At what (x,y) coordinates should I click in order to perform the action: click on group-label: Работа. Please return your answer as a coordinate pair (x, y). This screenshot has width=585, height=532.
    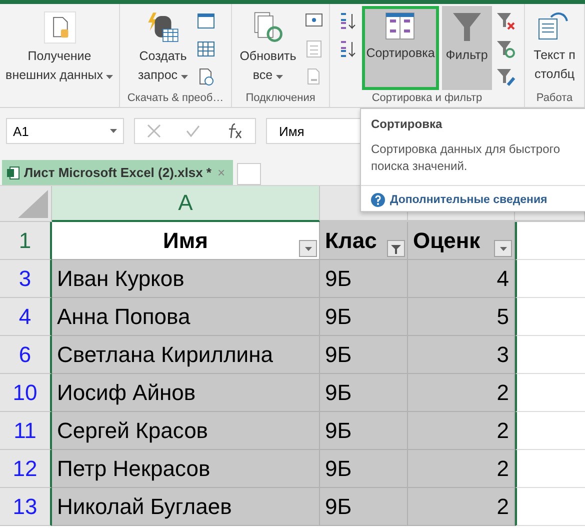
    Looking at the image, I should click on (554, 98).